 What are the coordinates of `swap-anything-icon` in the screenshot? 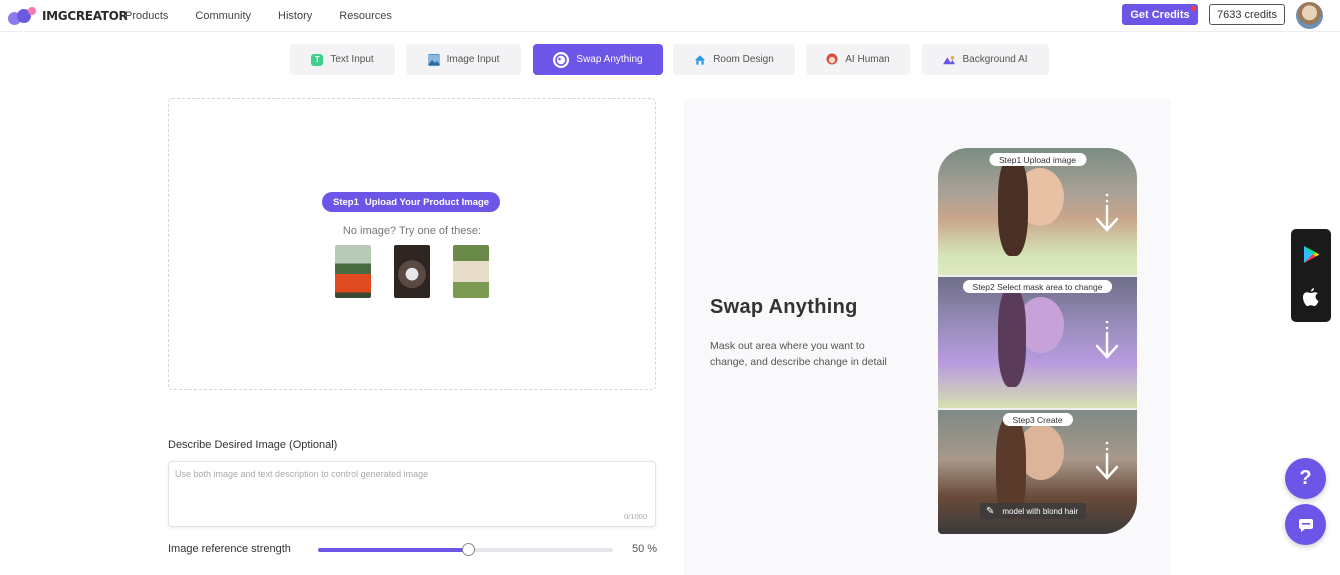 It's located at (561, 59).